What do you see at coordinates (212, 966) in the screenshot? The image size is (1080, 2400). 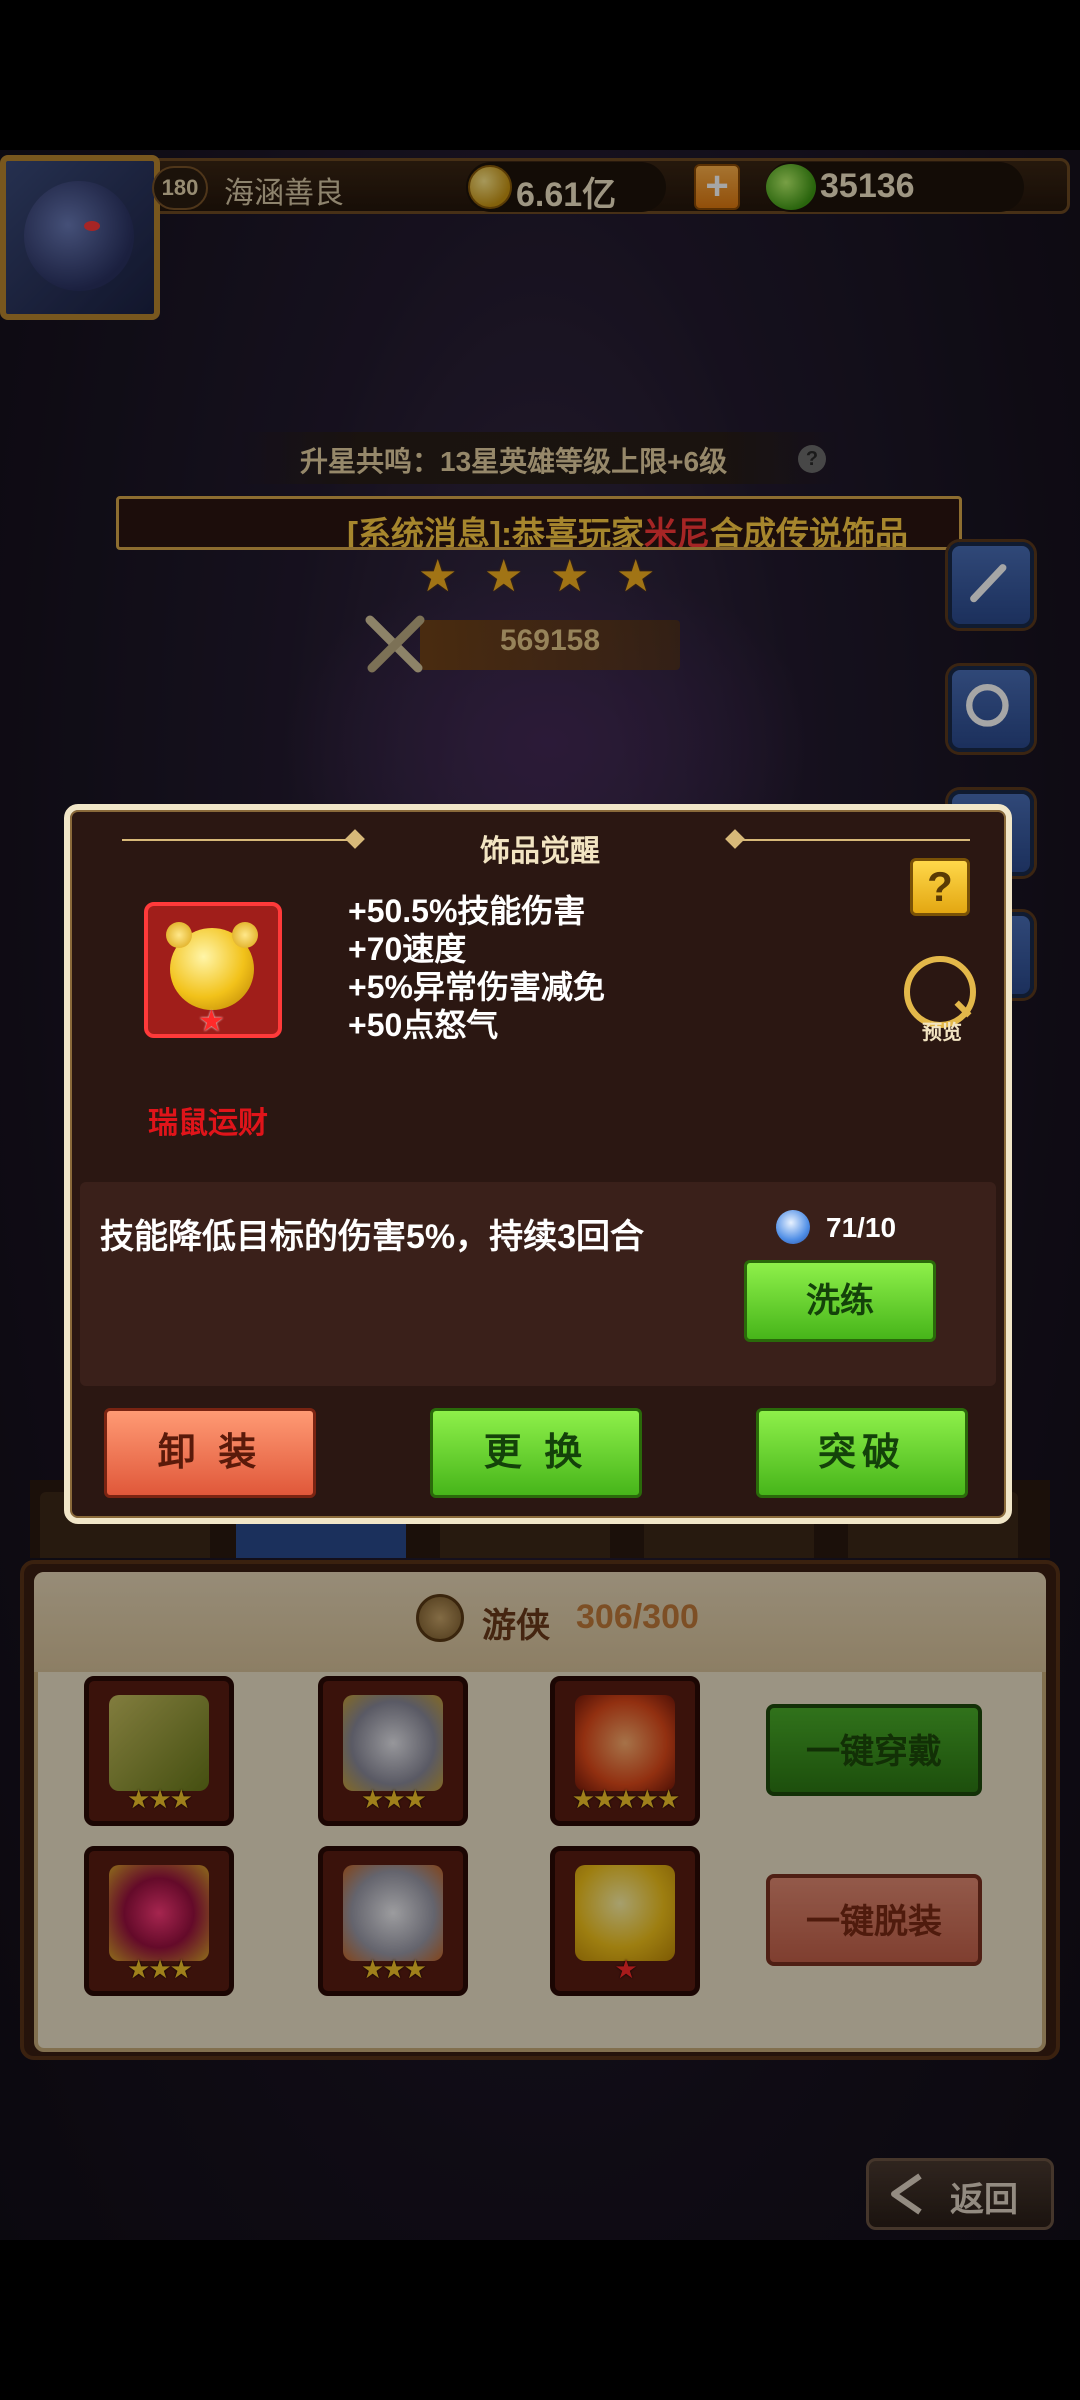 I see `golden-mouse-icon` at bounding box center [212, 966].